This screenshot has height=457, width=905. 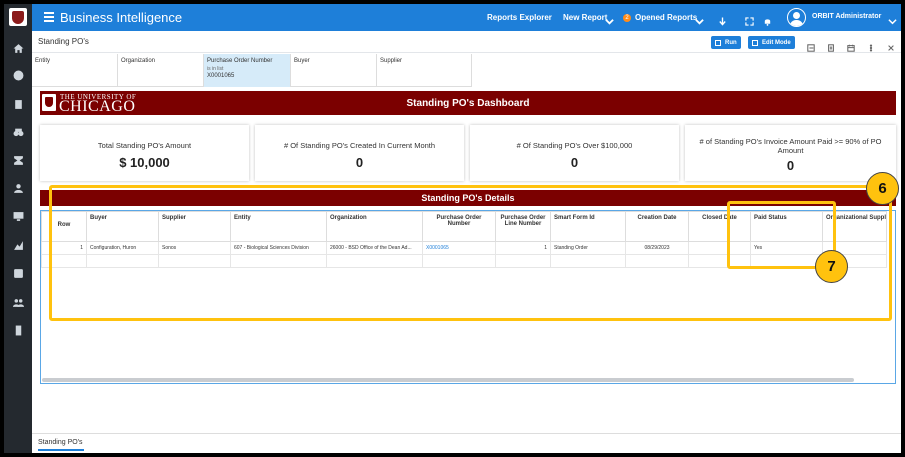 I want to click on play-icon, so click(x=718, y=42).